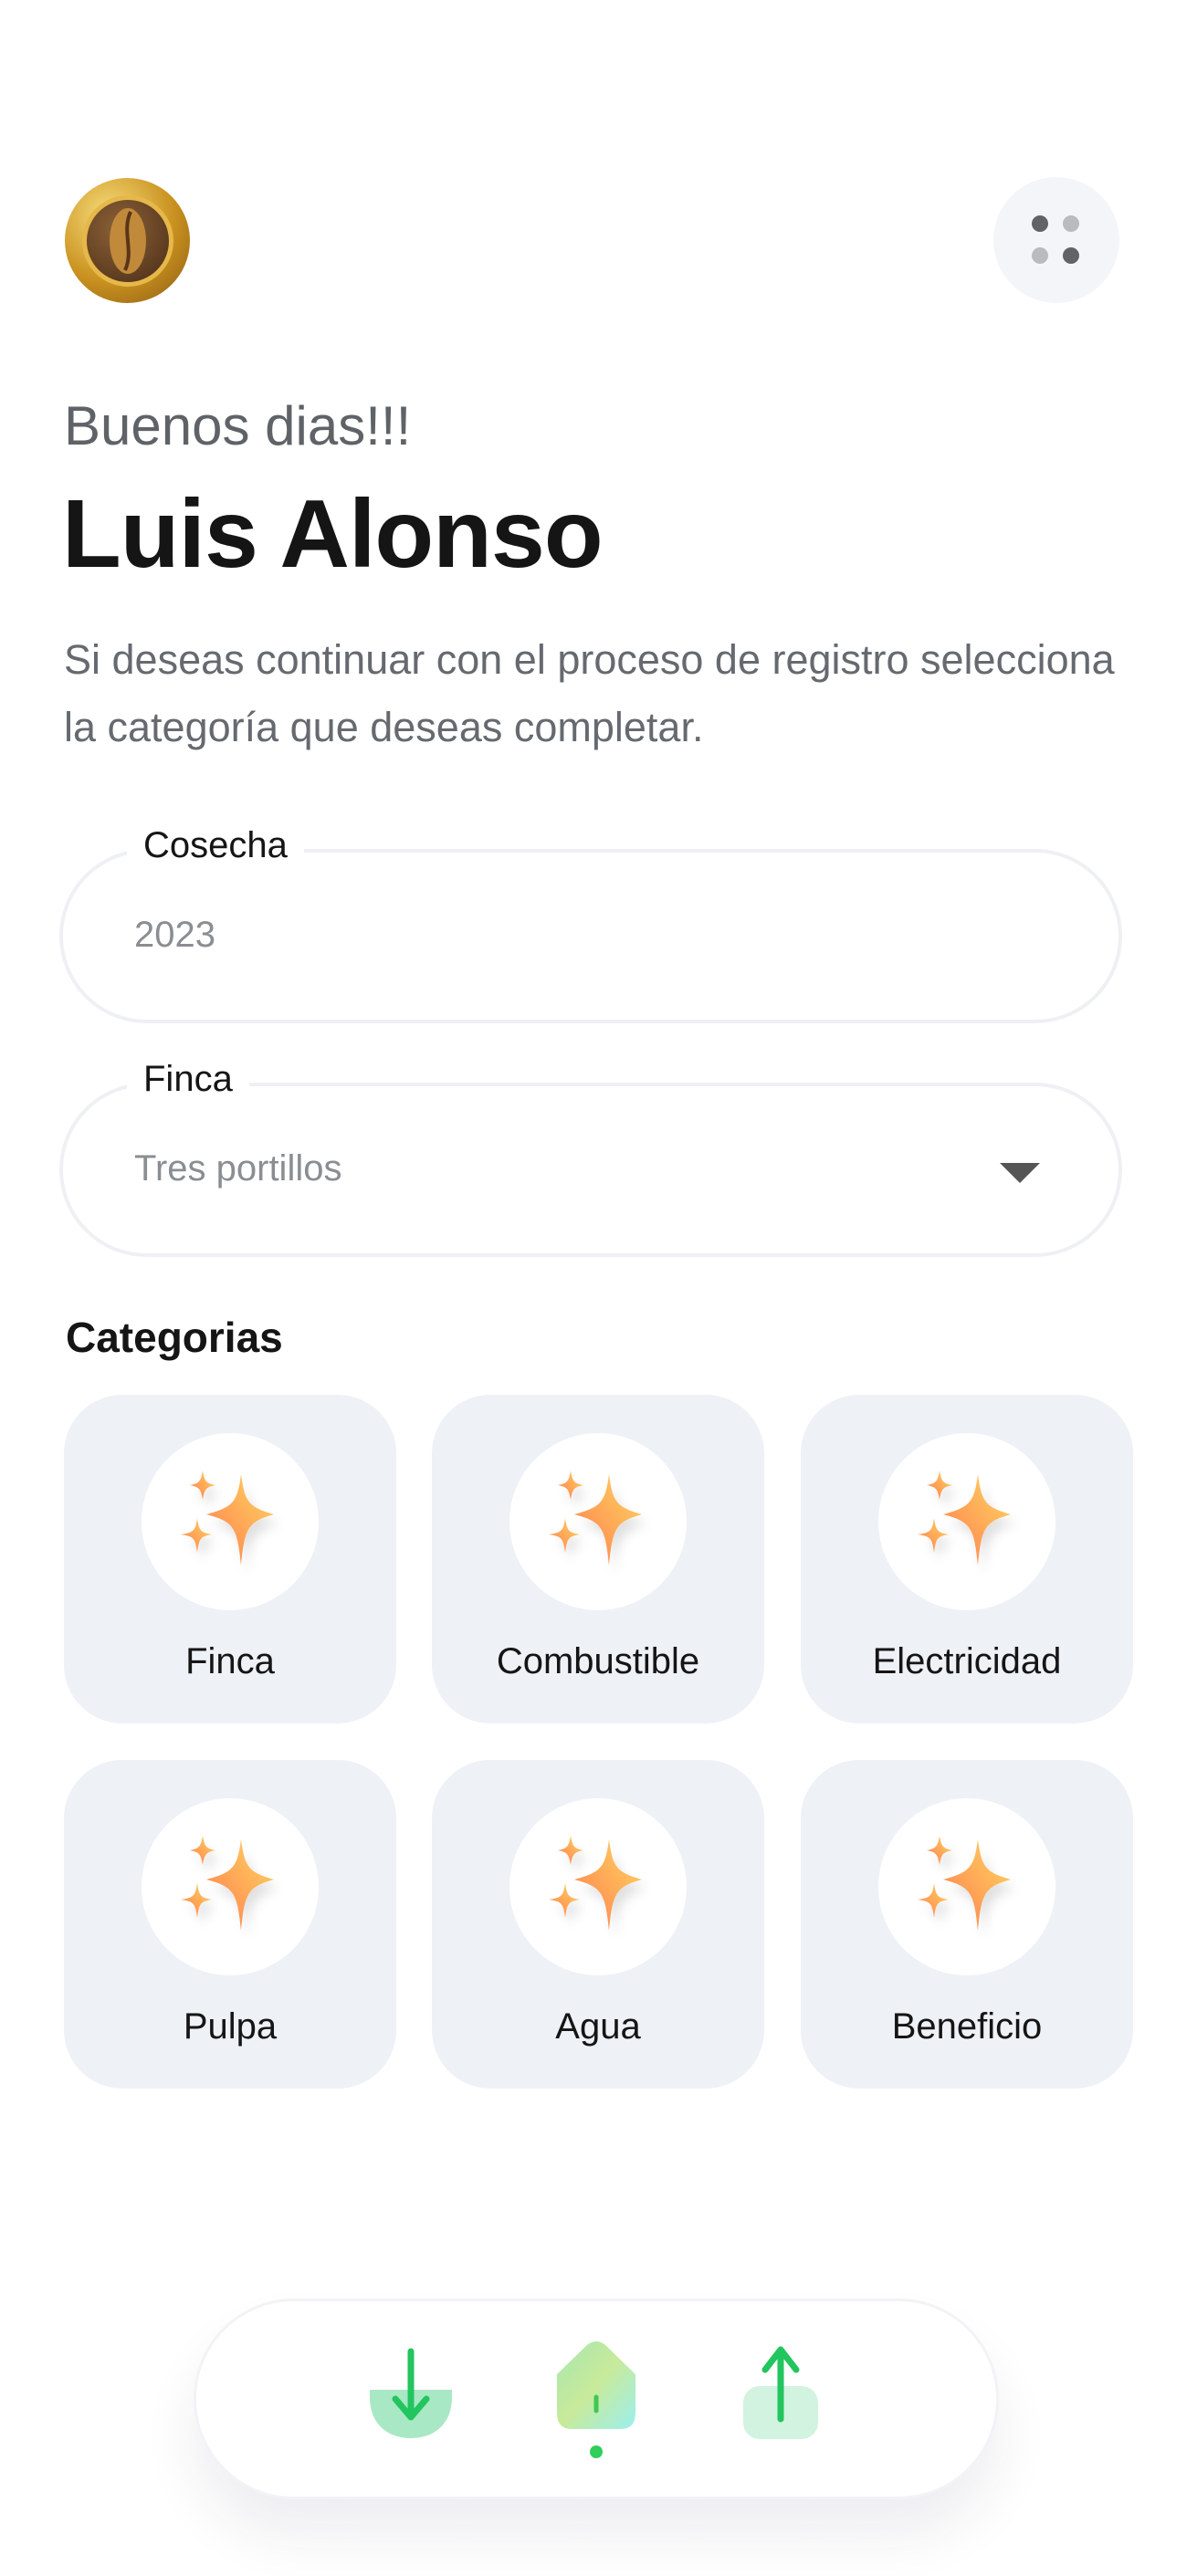 The width and height of the screenshot is (1197, 2576). I want to click on category-card-electricidad: Electricidad, so click(967, 1559).